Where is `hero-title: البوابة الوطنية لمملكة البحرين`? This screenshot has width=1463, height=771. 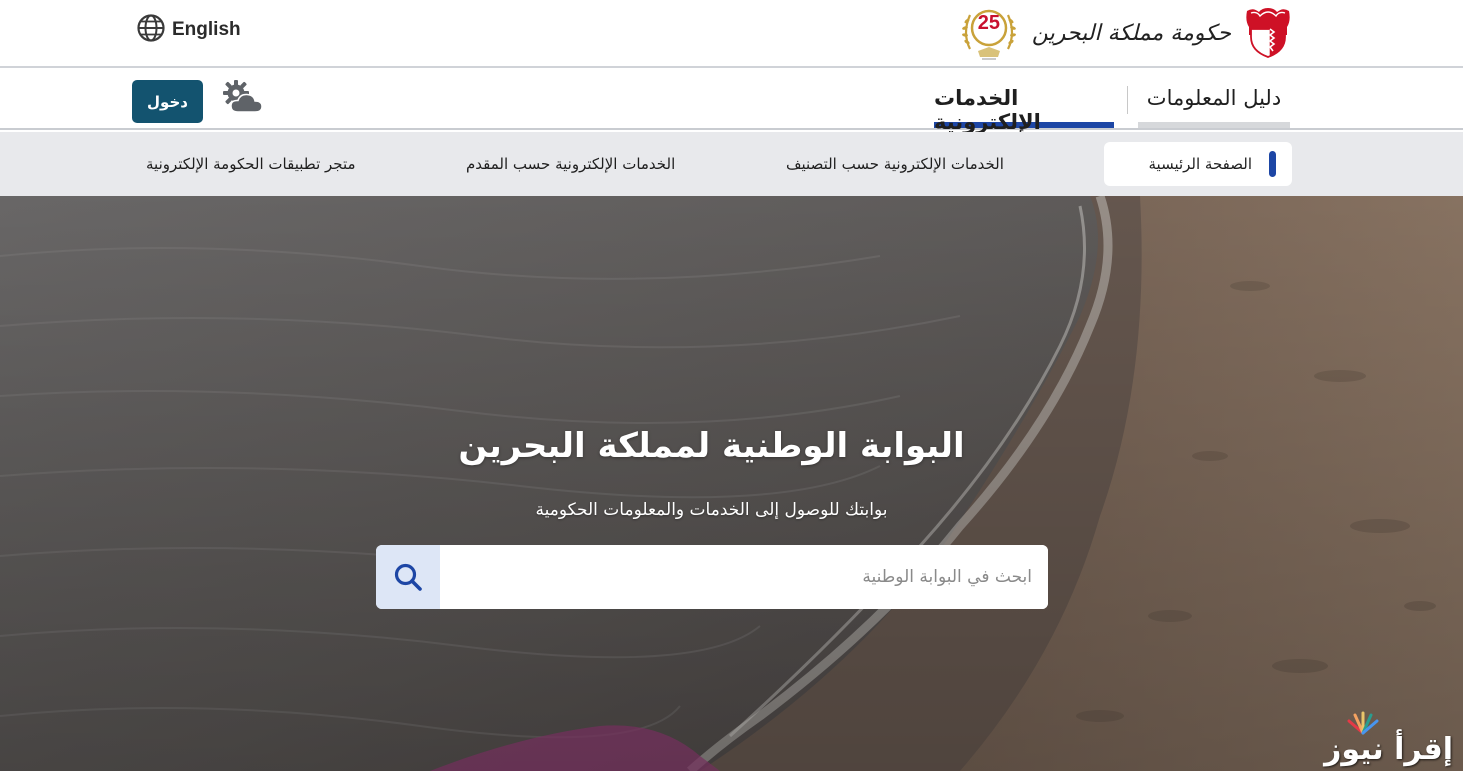 hero-title: البوابة الوطنية لمملكة البحرين is located at coordinates (711, 446).